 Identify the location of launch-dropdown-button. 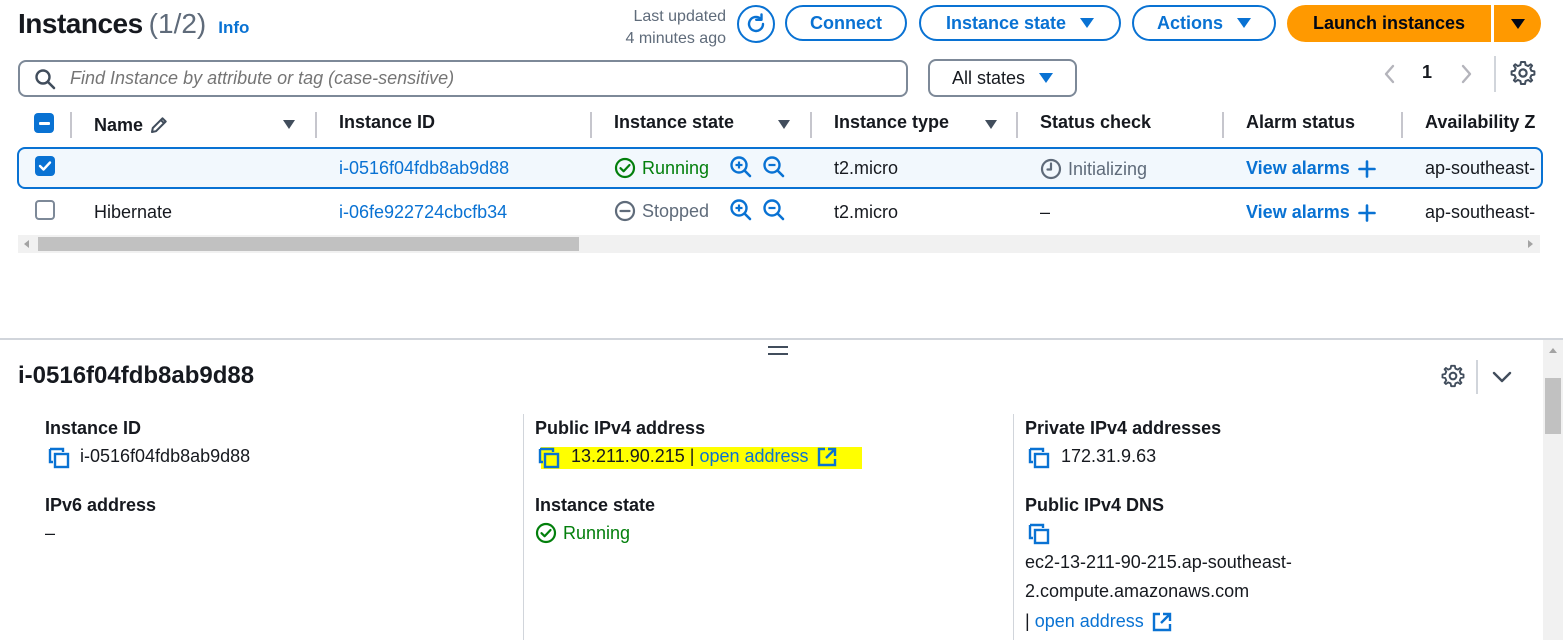
(1517, 23).